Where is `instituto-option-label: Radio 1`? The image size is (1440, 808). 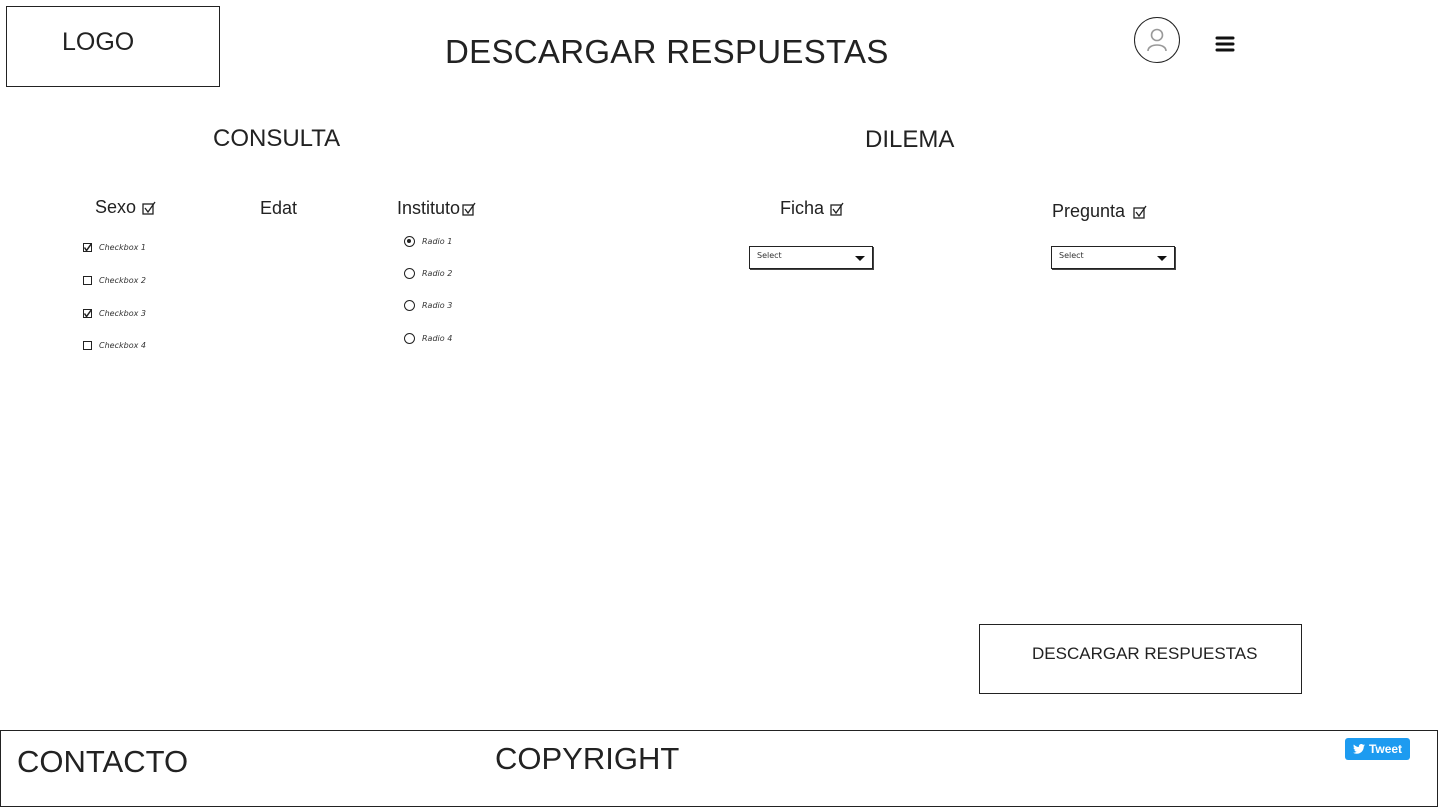
instituto-option-label: Radio 1 is located at coordinates (437, 241).